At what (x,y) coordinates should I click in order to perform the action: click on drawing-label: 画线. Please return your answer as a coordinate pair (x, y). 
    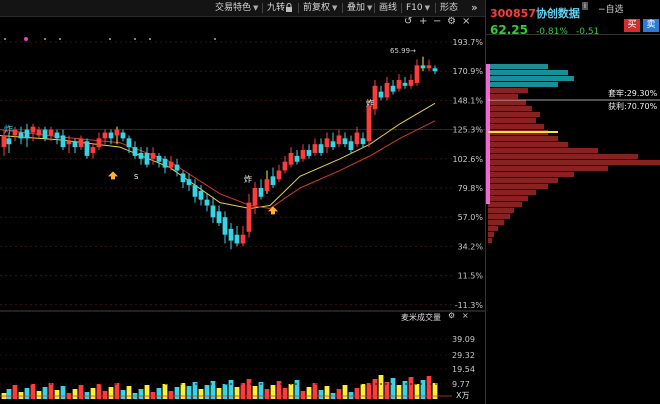
    Looking at the image, I should click on (388, 8).